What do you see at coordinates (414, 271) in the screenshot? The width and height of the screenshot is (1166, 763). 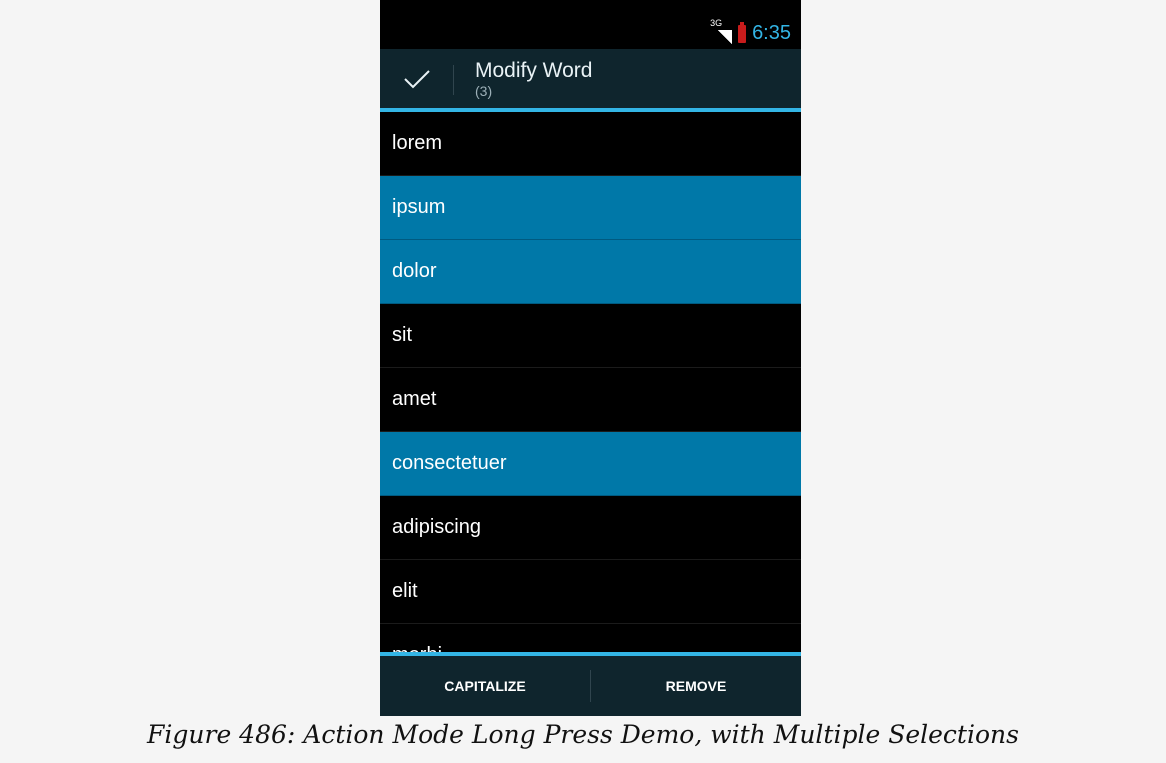 I see `list-item-label: dolor` at bounding box center [414, 271].